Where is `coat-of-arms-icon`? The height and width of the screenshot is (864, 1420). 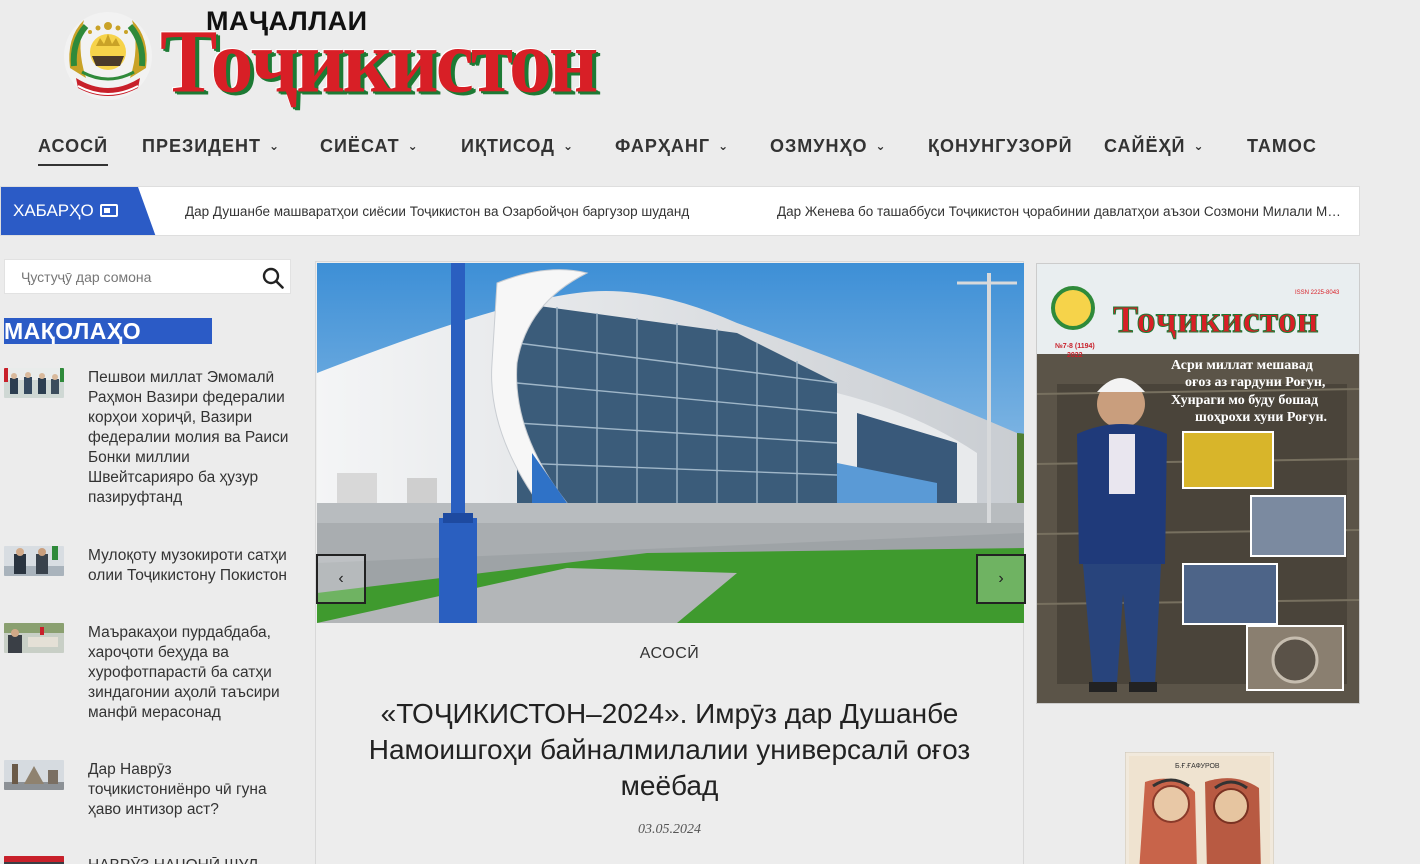
coat-of-arms-icon is located at coordinates (108, 55).